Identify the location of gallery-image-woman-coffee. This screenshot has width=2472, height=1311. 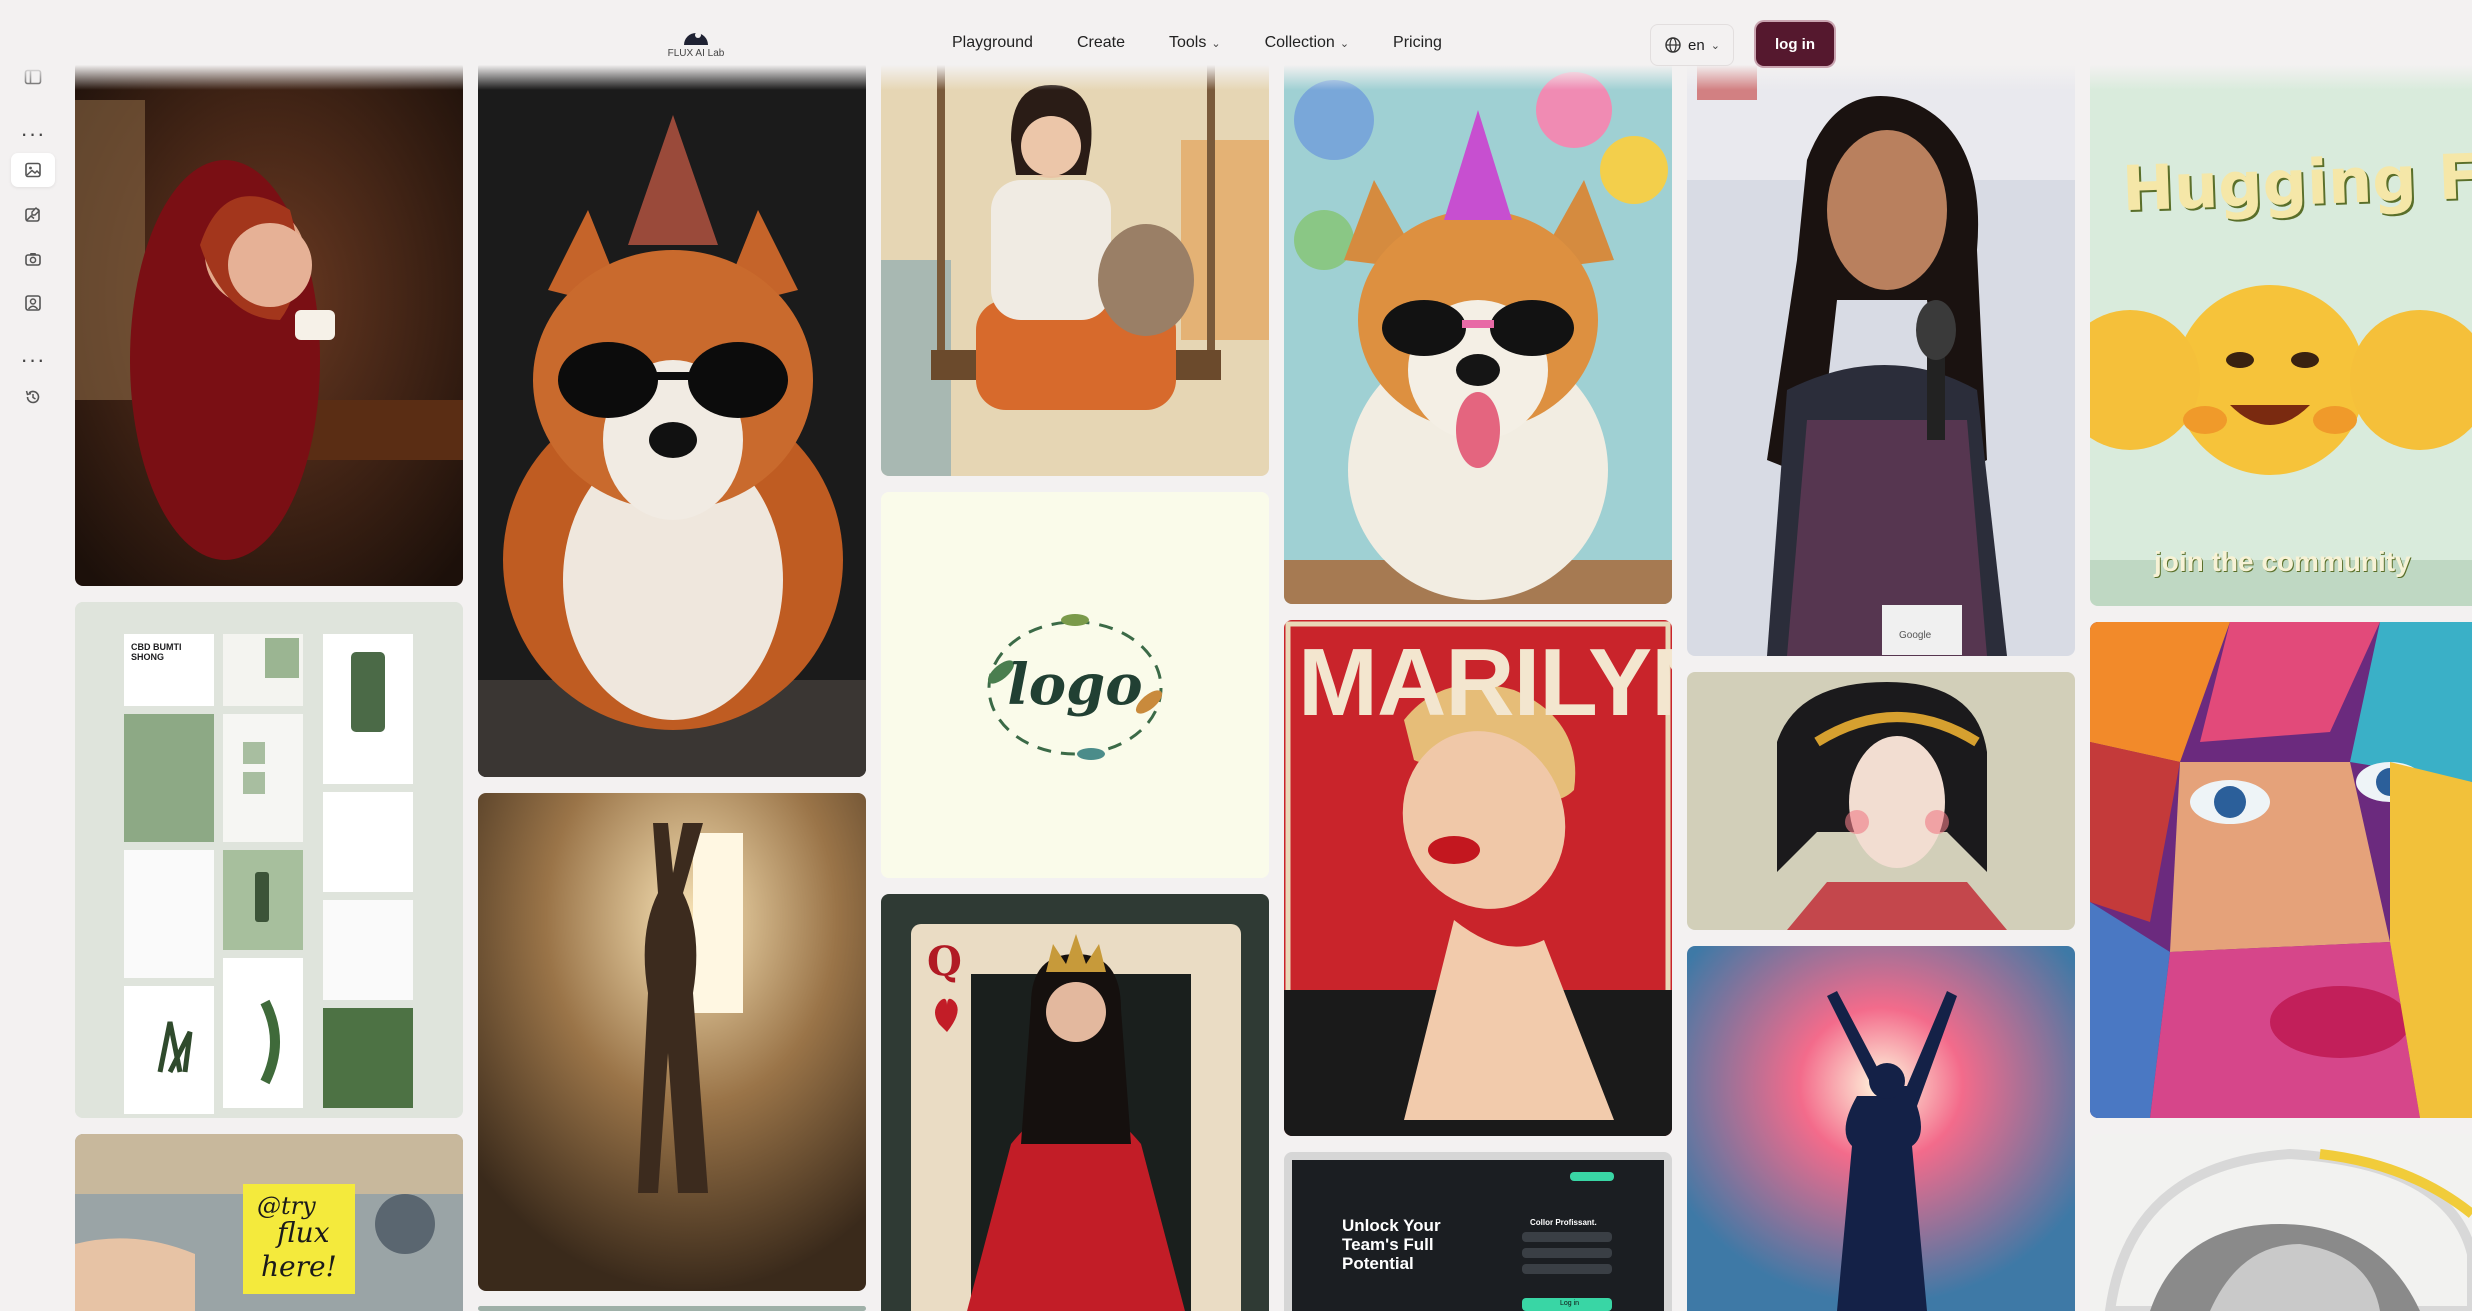
(269, 323).